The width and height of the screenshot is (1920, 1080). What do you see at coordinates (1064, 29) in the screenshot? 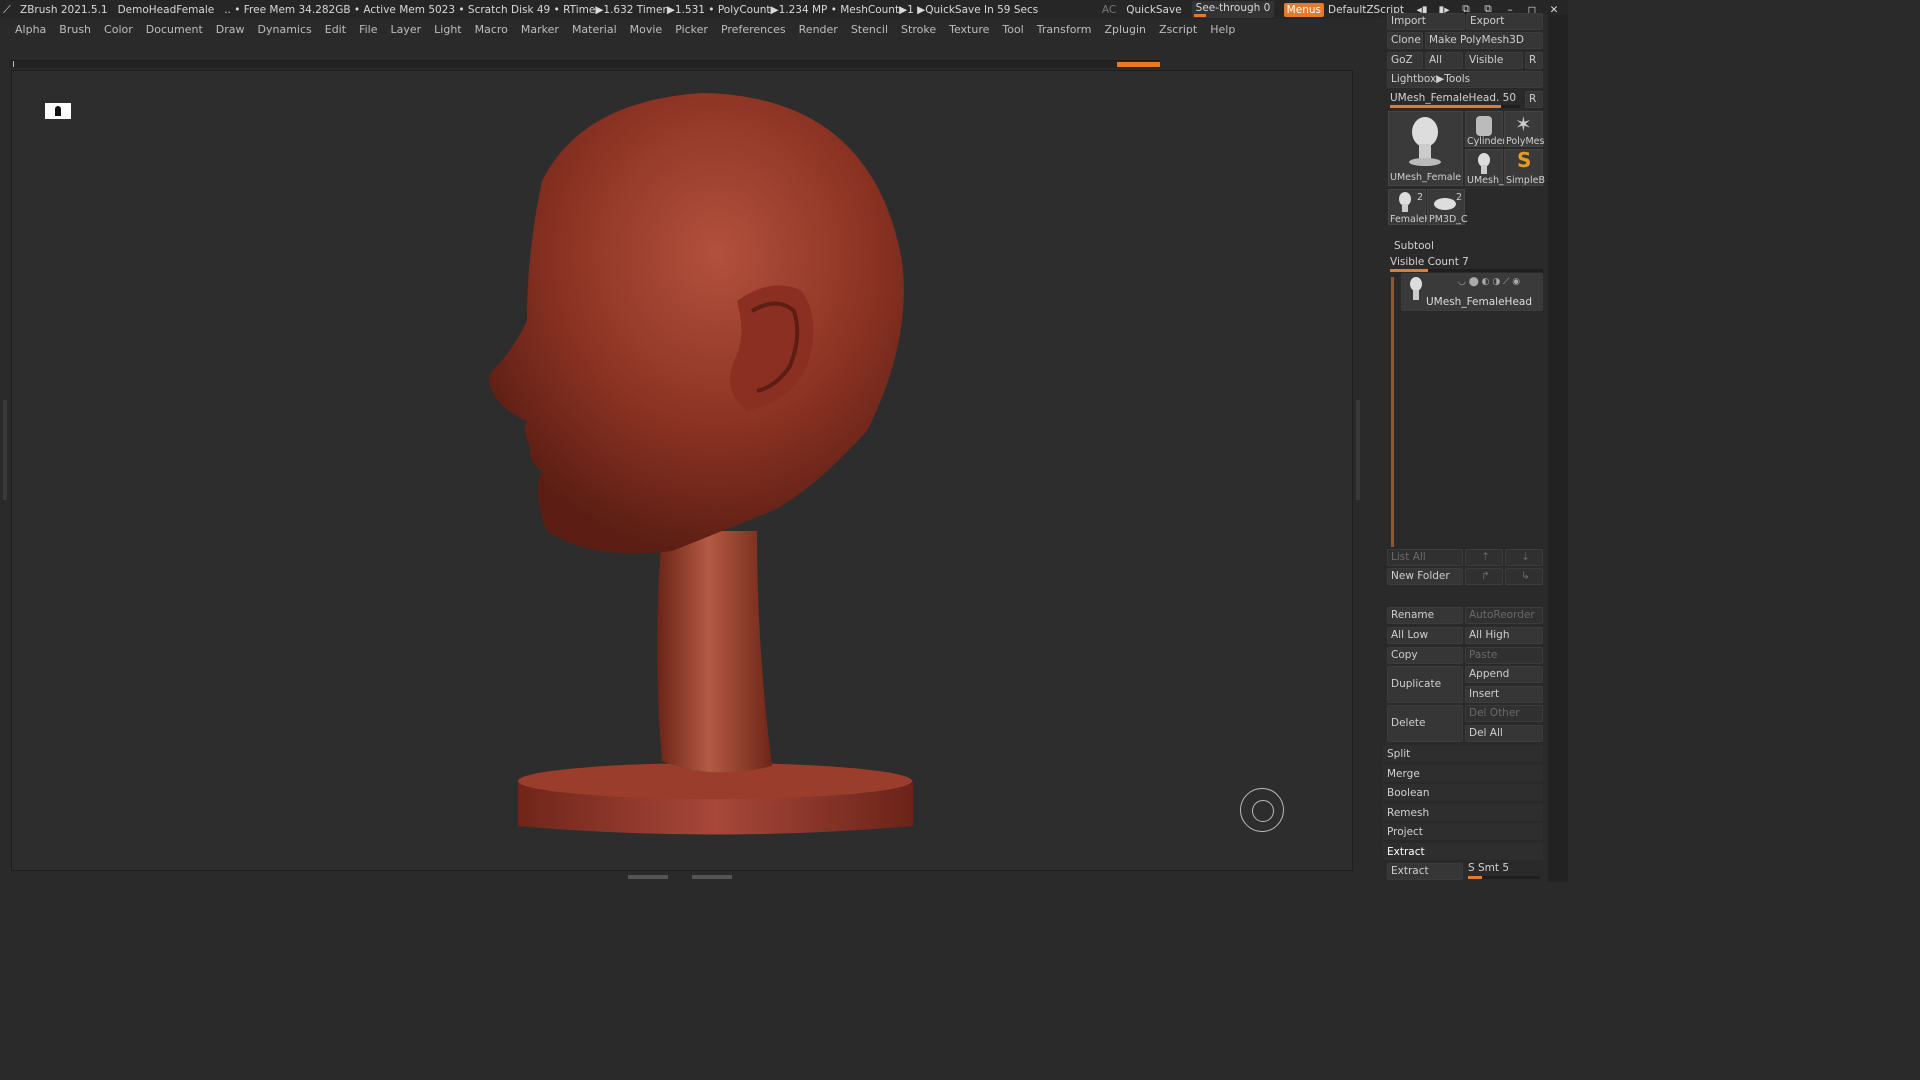
I see `menu-transform: Transform` at bounding box center [1064, 29].